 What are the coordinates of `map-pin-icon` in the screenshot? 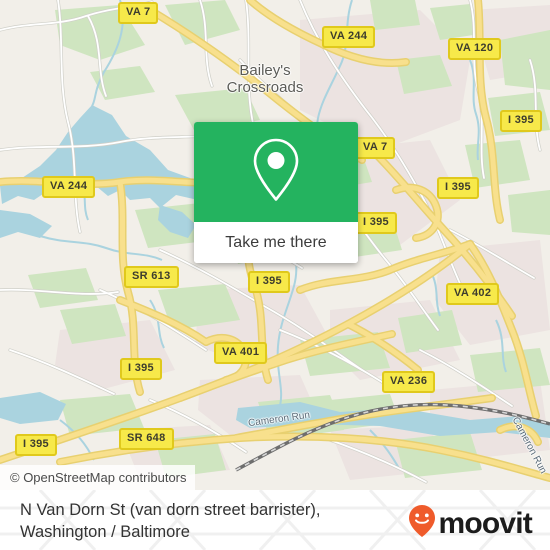 It's located at (276, 172).